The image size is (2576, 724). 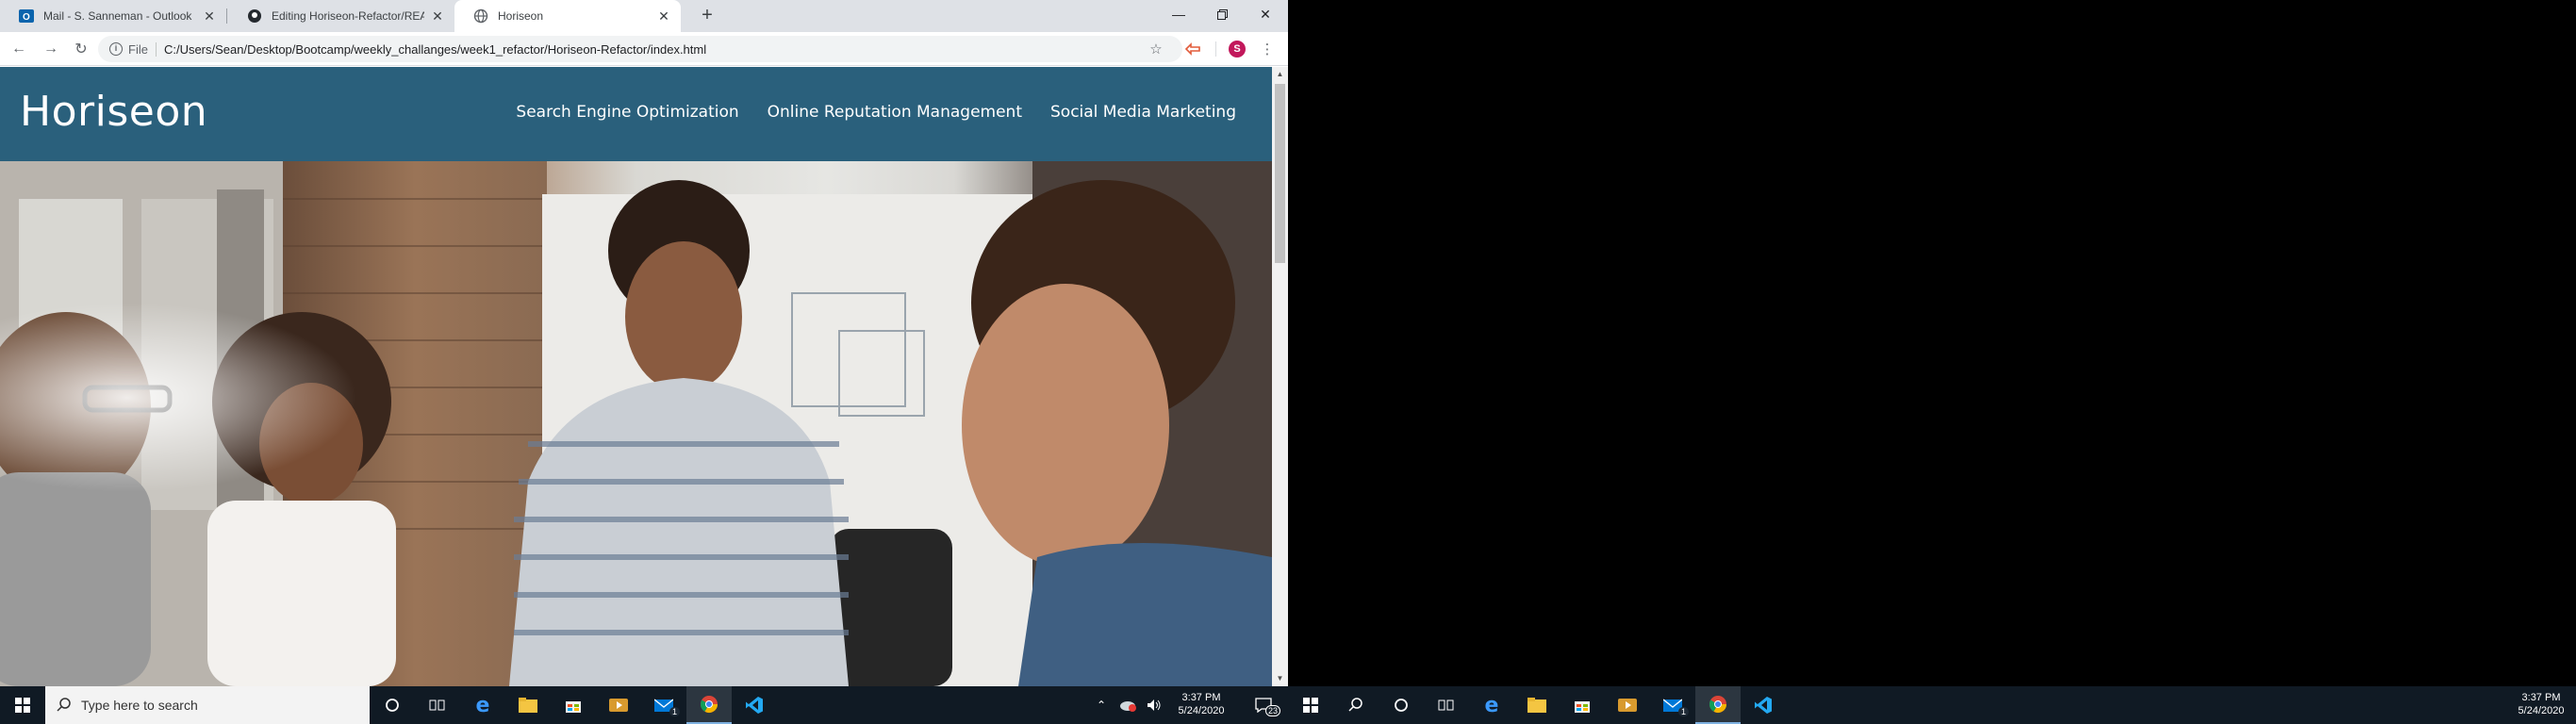 I want to click on info-icon: i, so click(x=116, y=49).